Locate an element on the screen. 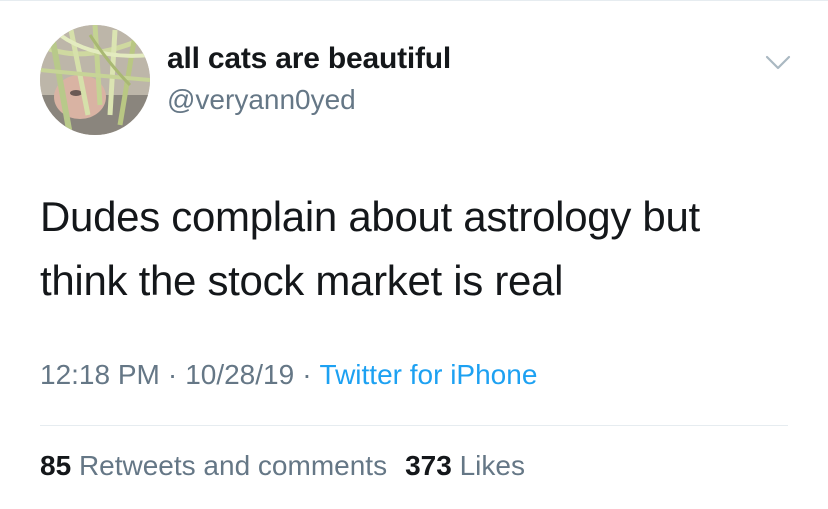 The height and width of the screenshot is (509, 828). tweet-date: 10/28/19 is located at coordinates (239, 374).